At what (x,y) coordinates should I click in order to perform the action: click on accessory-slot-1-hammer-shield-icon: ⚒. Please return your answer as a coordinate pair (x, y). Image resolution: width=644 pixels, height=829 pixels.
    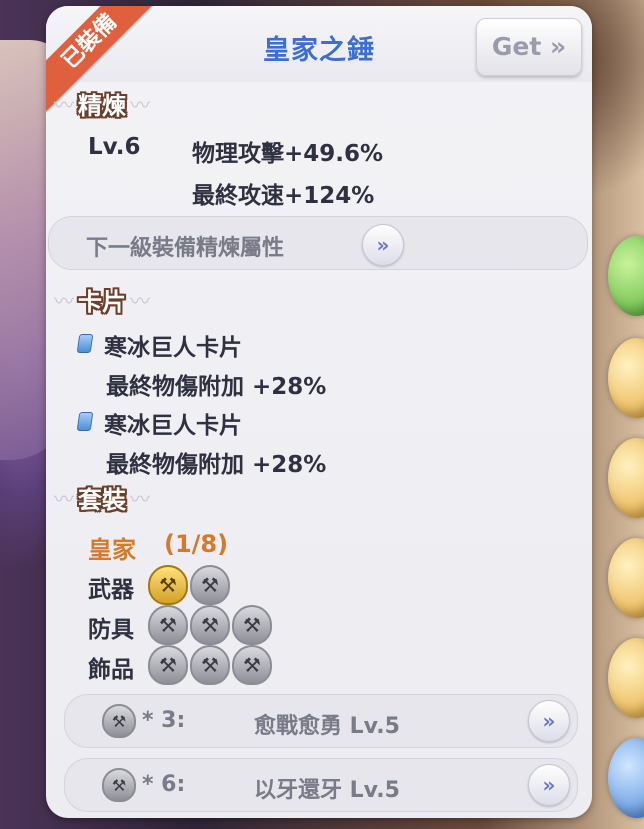
    Looking at the image, I should click on (168, 665).